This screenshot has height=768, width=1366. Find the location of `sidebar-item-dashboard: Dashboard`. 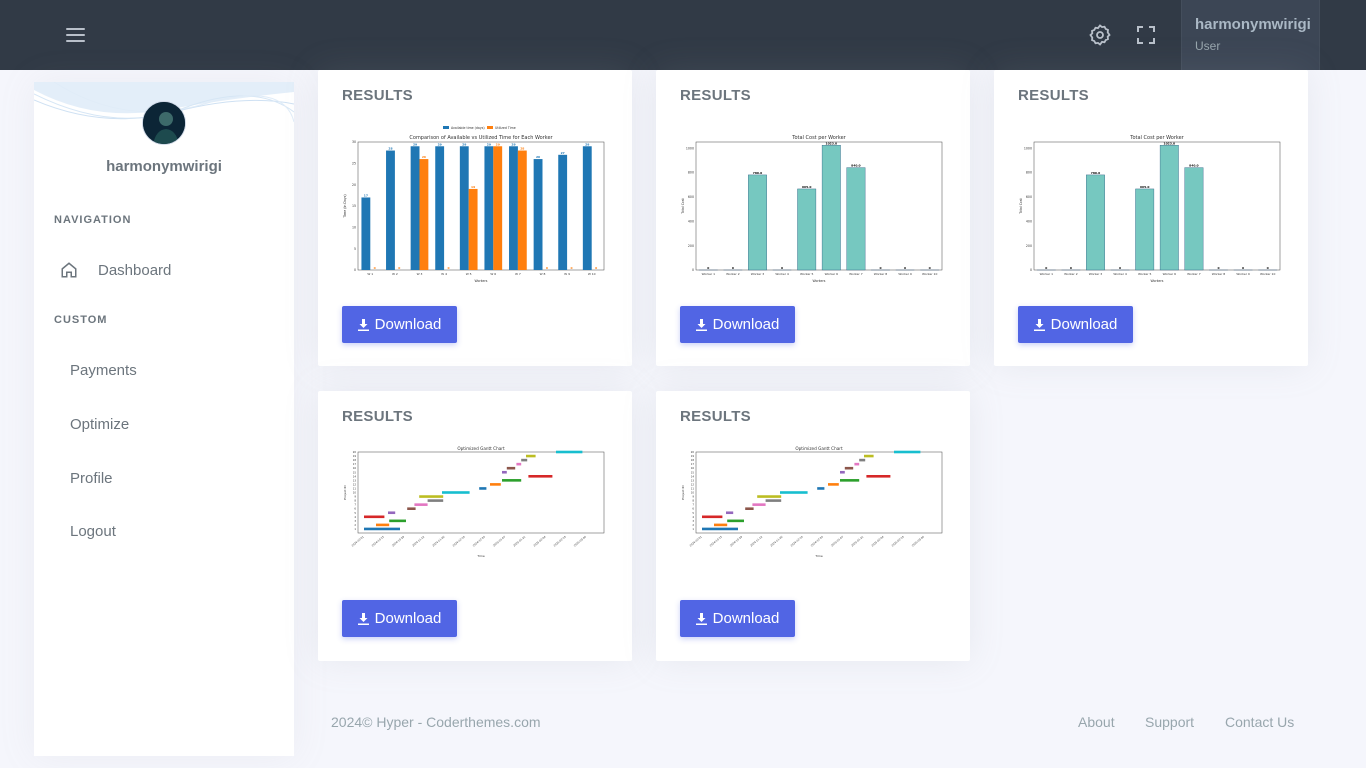

sidebar-item-dashboard: Dashboard is located at coordinates (134, 270).